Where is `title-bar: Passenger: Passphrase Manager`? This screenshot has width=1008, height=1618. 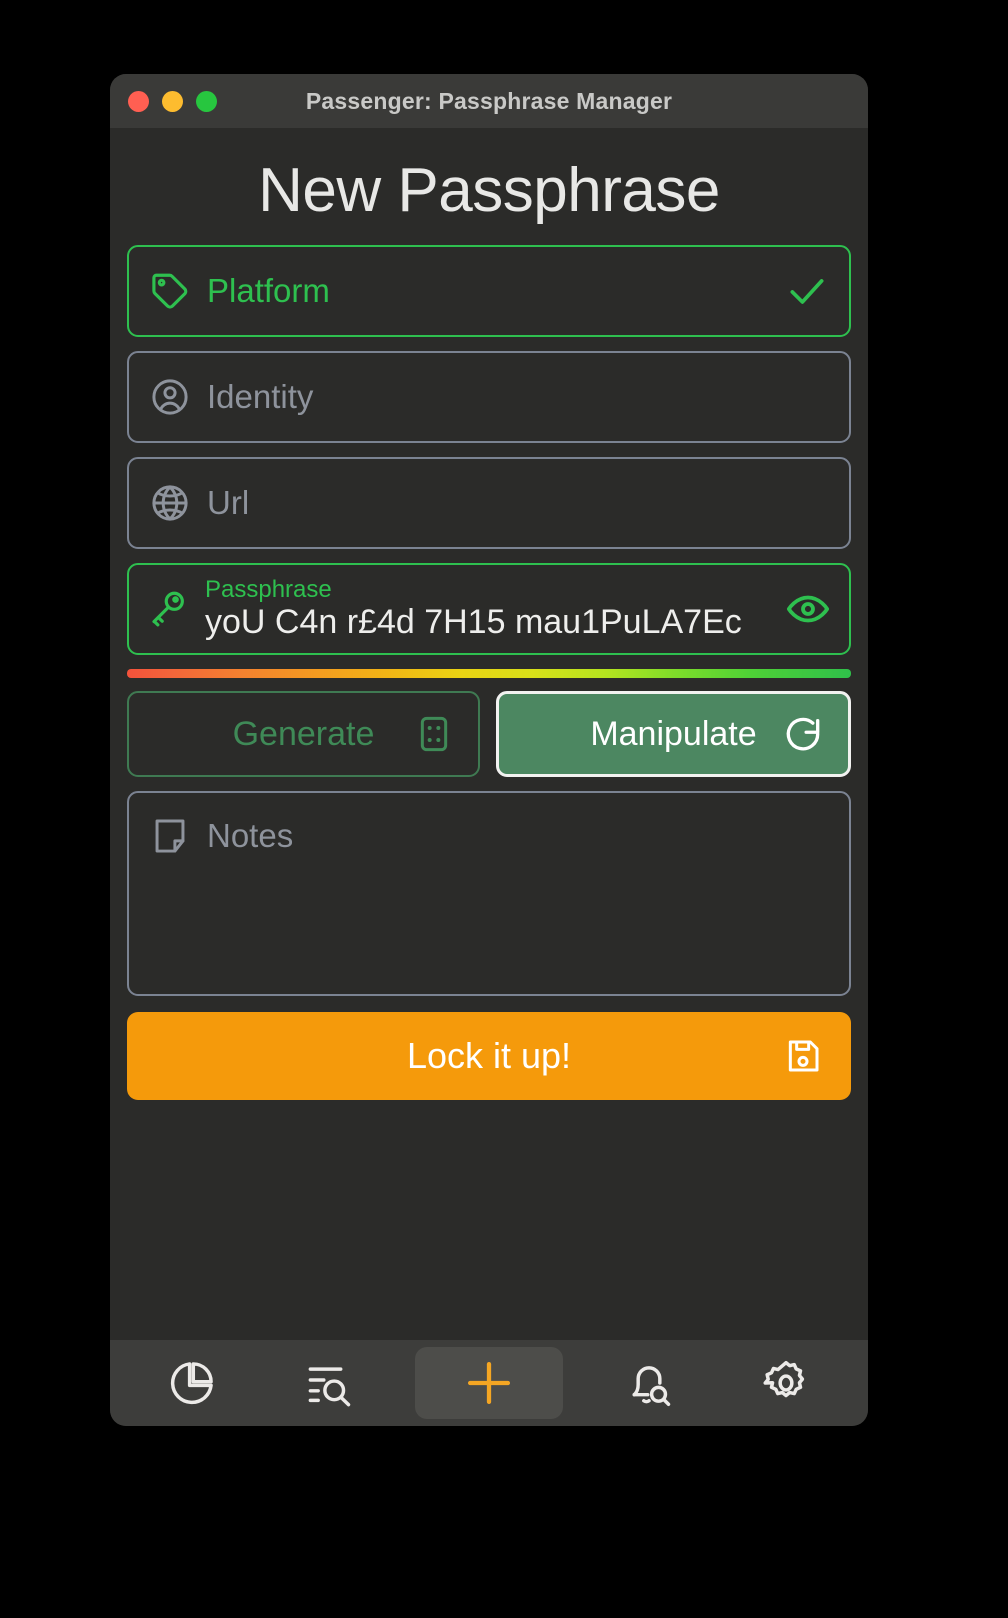
title-bar: Passenger: Passphrase Manager is located at coordinates (489, 101).